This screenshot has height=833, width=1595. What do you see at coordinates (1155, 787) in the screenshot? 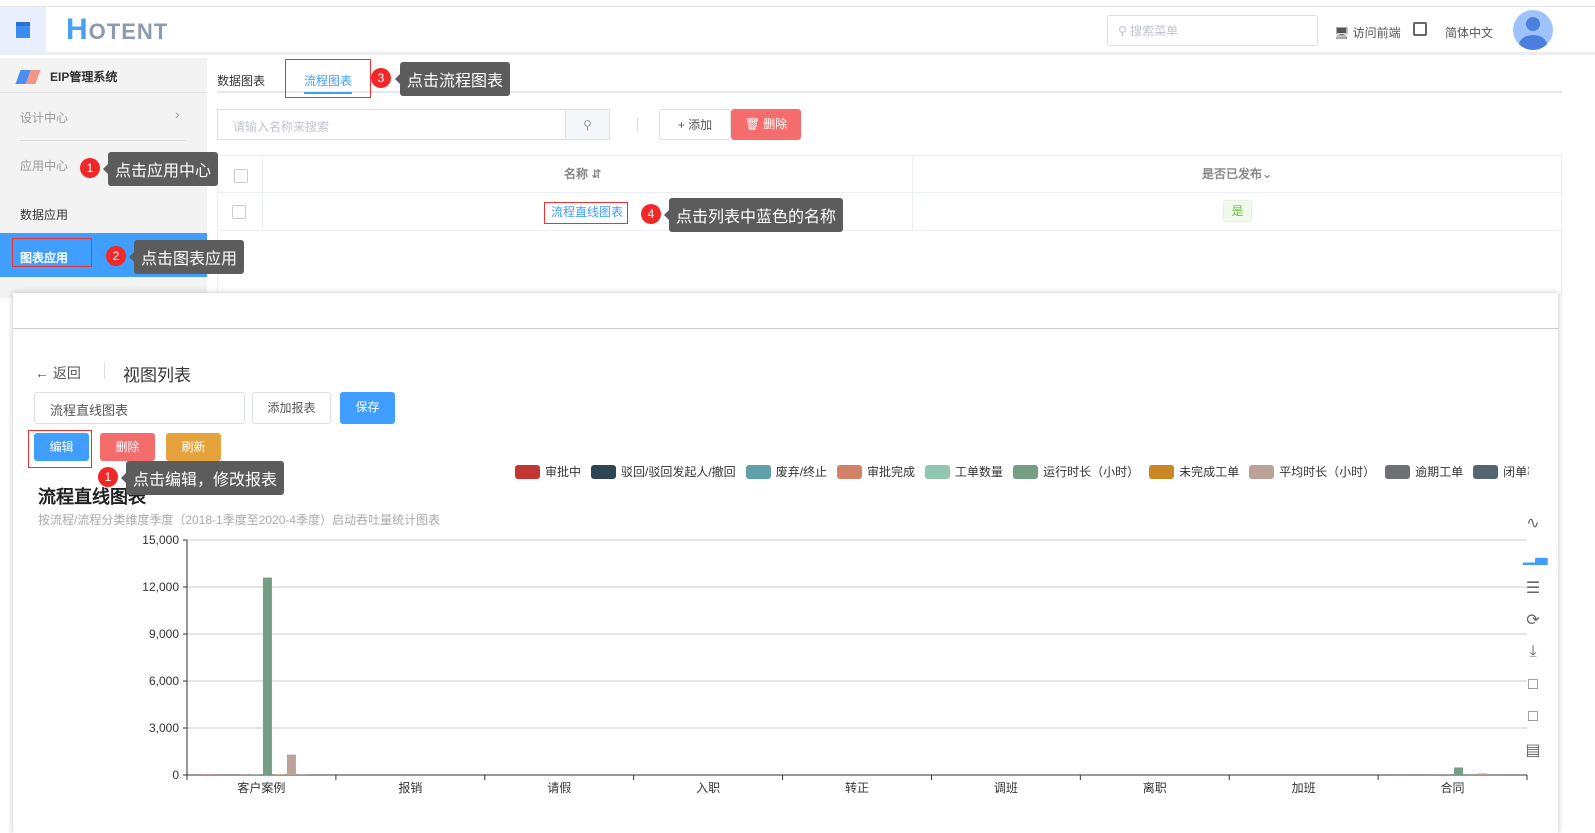
I see `x-tick-label: 离职` at bounding box center [1155, 787].